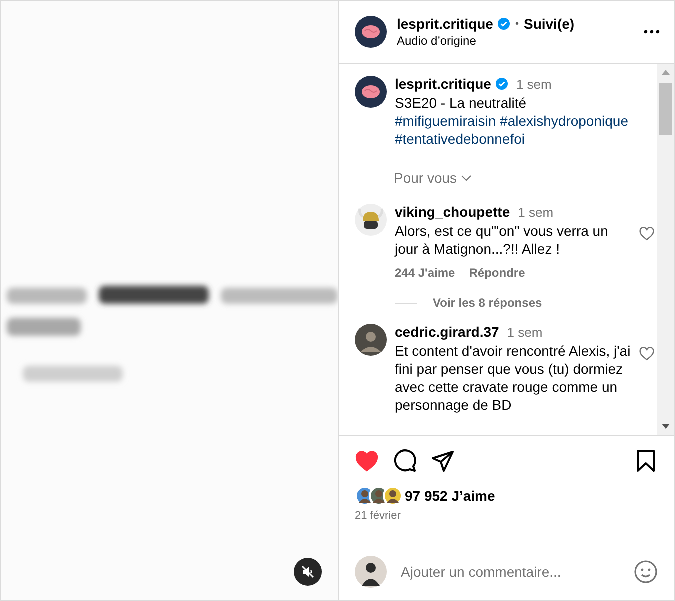 Image resolution: width=675 pixels, height=601 pixels. I want to click on comment-bubble-icon, so click(405, 461).